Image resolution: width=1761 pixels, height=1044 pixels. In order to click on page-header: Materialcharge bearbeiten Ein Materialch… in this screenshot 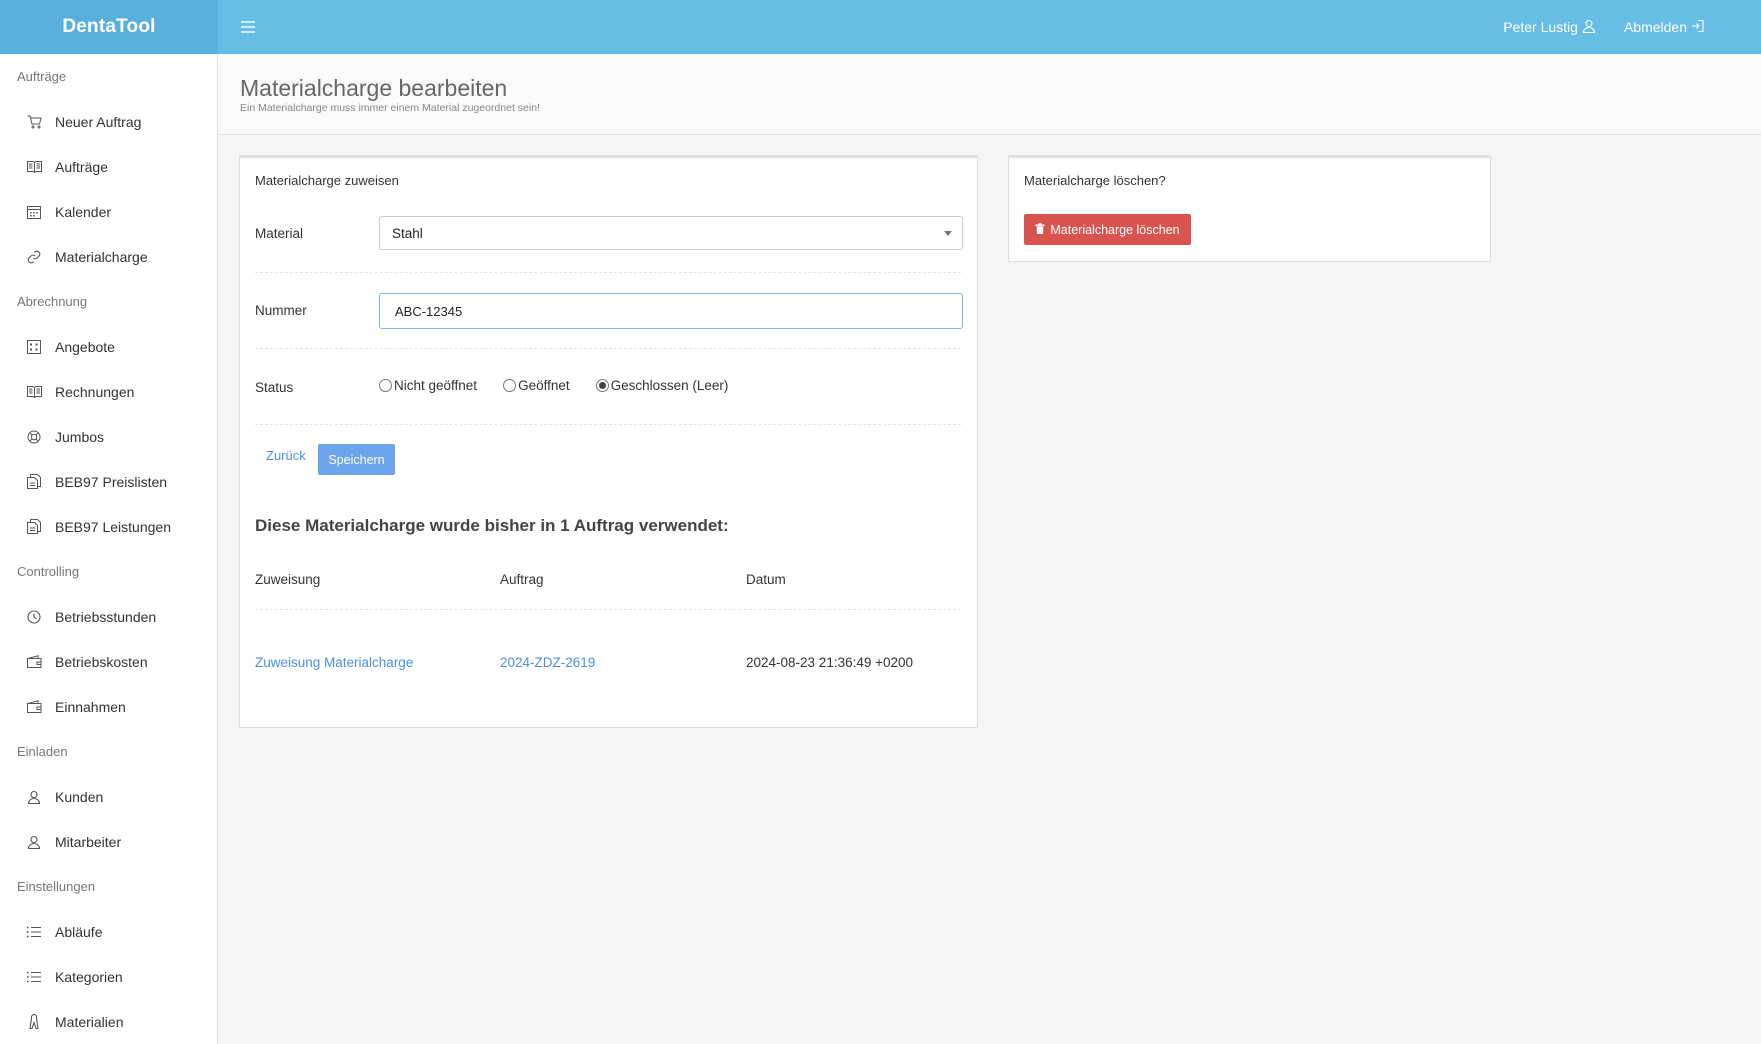, I will do `click(990, 94)`.